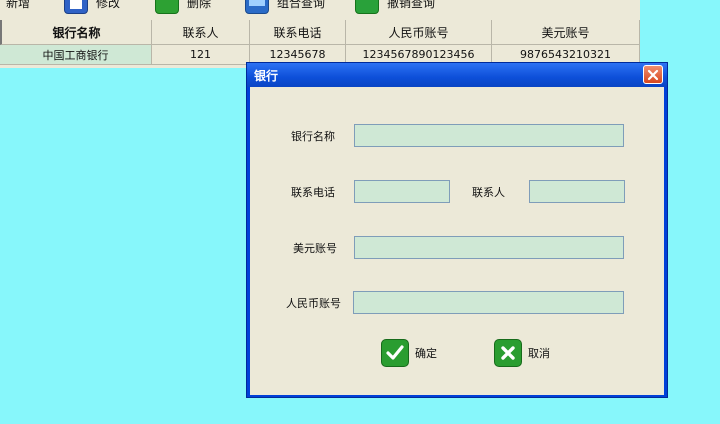  Describe the element at coordinates (76, 55) in the screenshot. I see `table-cell-bank-name: 中国工商银行` at that location.